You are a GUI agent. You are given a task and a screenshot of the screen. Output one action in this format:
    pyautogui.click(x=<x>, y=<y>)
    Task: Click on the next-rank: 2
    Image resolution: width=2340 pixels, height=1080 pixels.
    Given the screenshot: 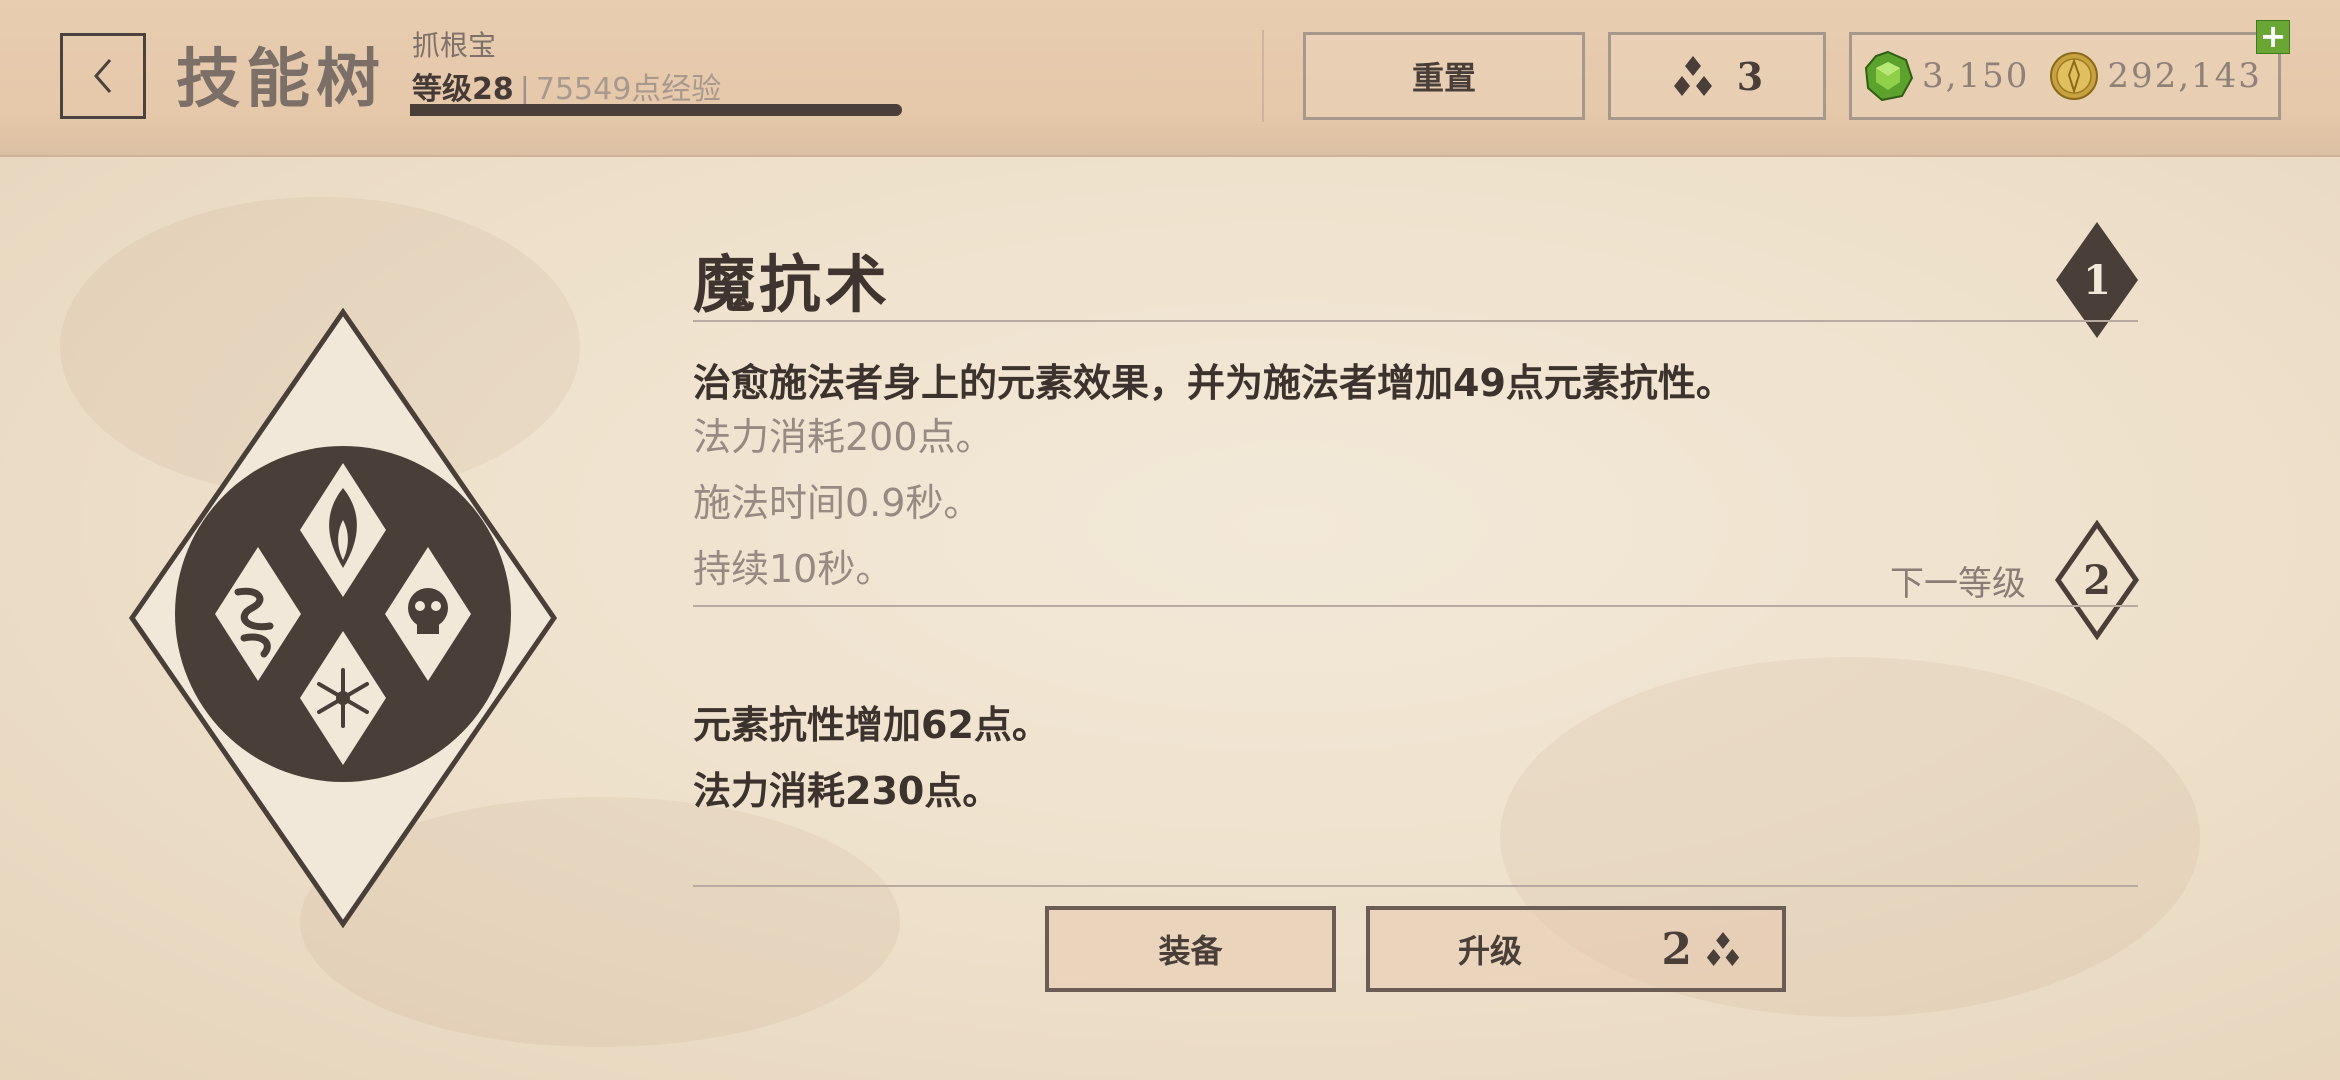 What is the action you would take?
    pyautogui.click(x=2097, y=580)
    